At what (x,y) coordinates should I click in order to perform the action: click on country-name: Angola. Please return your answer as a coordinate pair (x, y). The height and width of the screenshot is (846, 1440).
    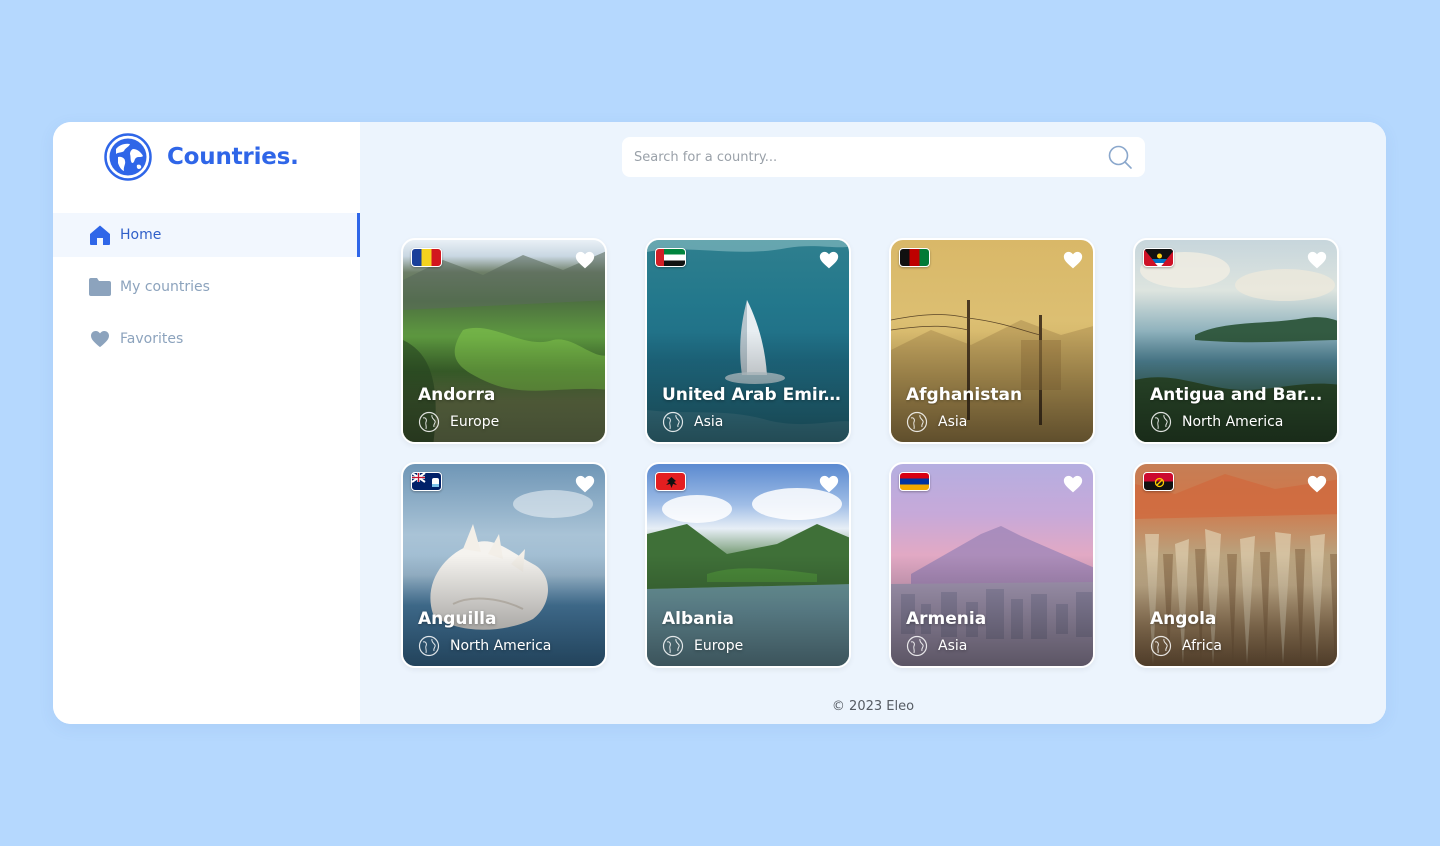
    Looking at the image, I should click on (1183, 619).